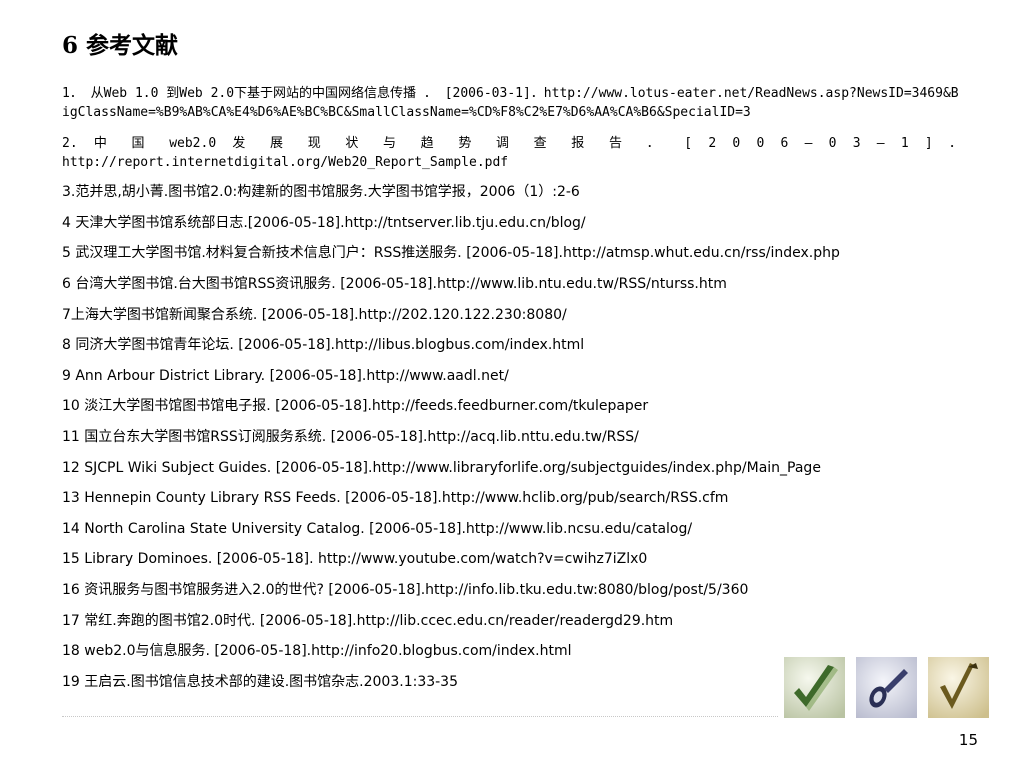  I want to click on magnifier-thumbnail-icon, so click(886, 687).